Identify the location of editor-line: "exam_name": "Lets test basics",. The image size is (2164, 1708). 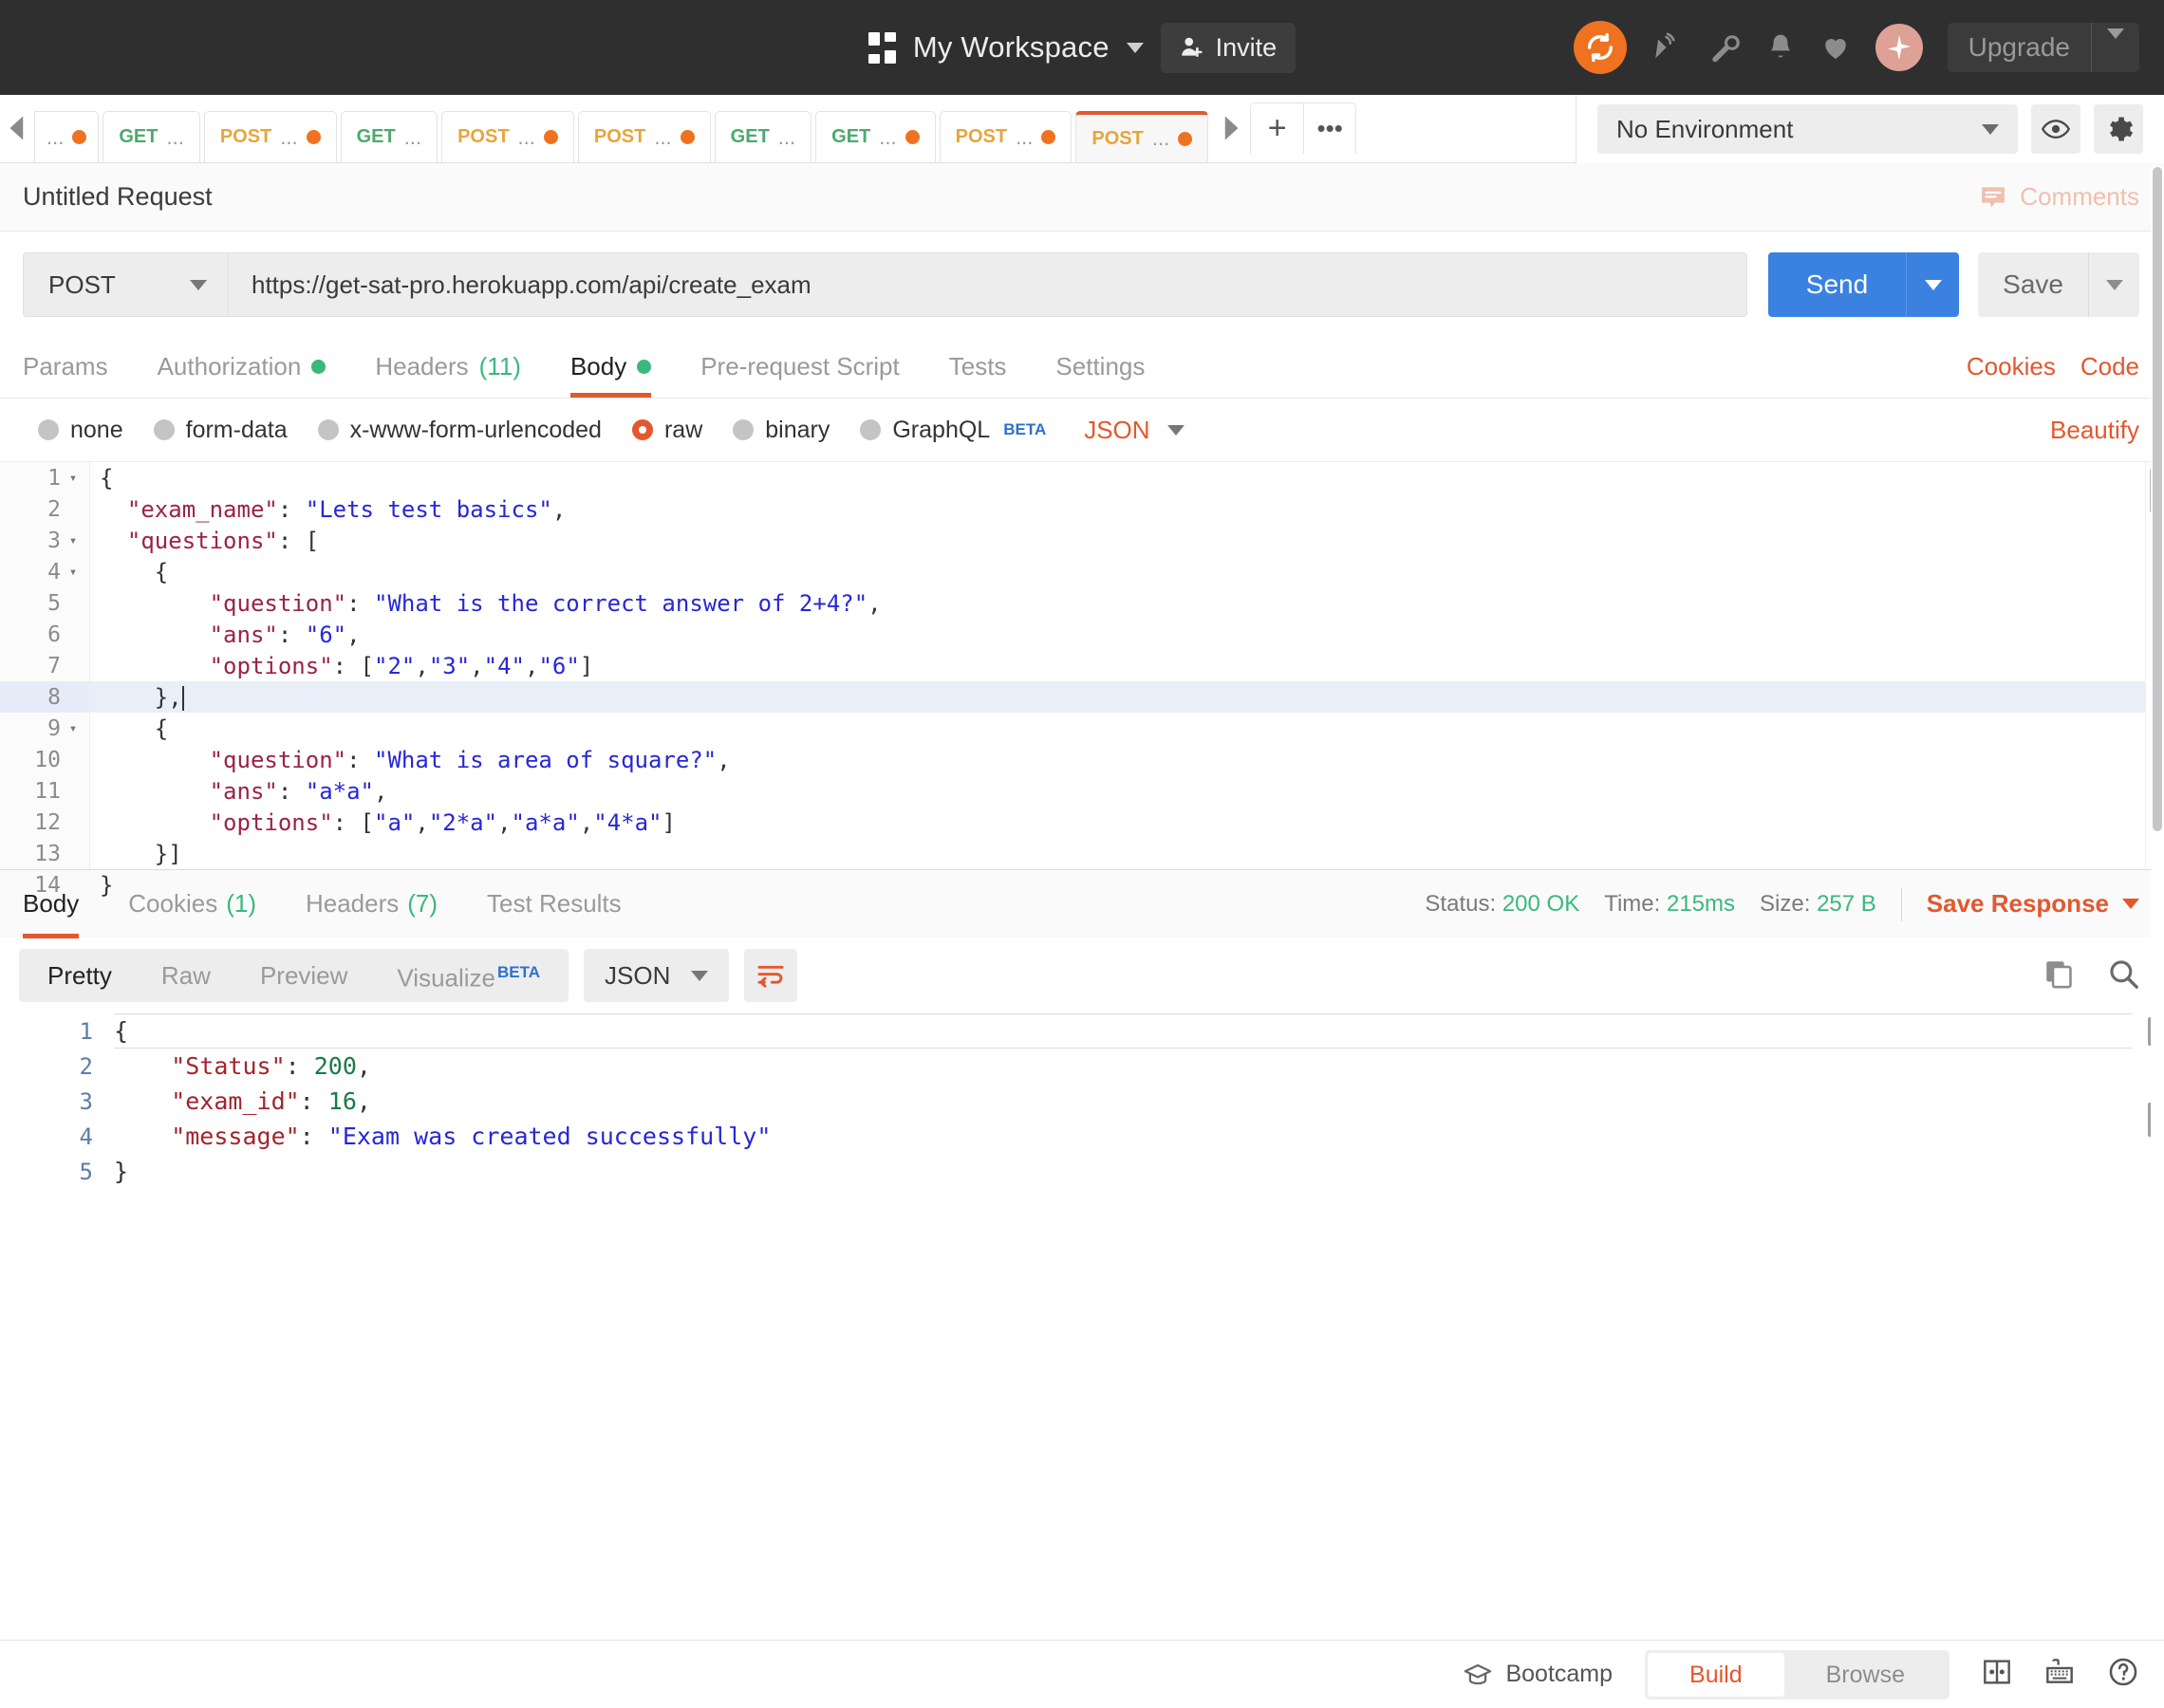
(1117, 509).